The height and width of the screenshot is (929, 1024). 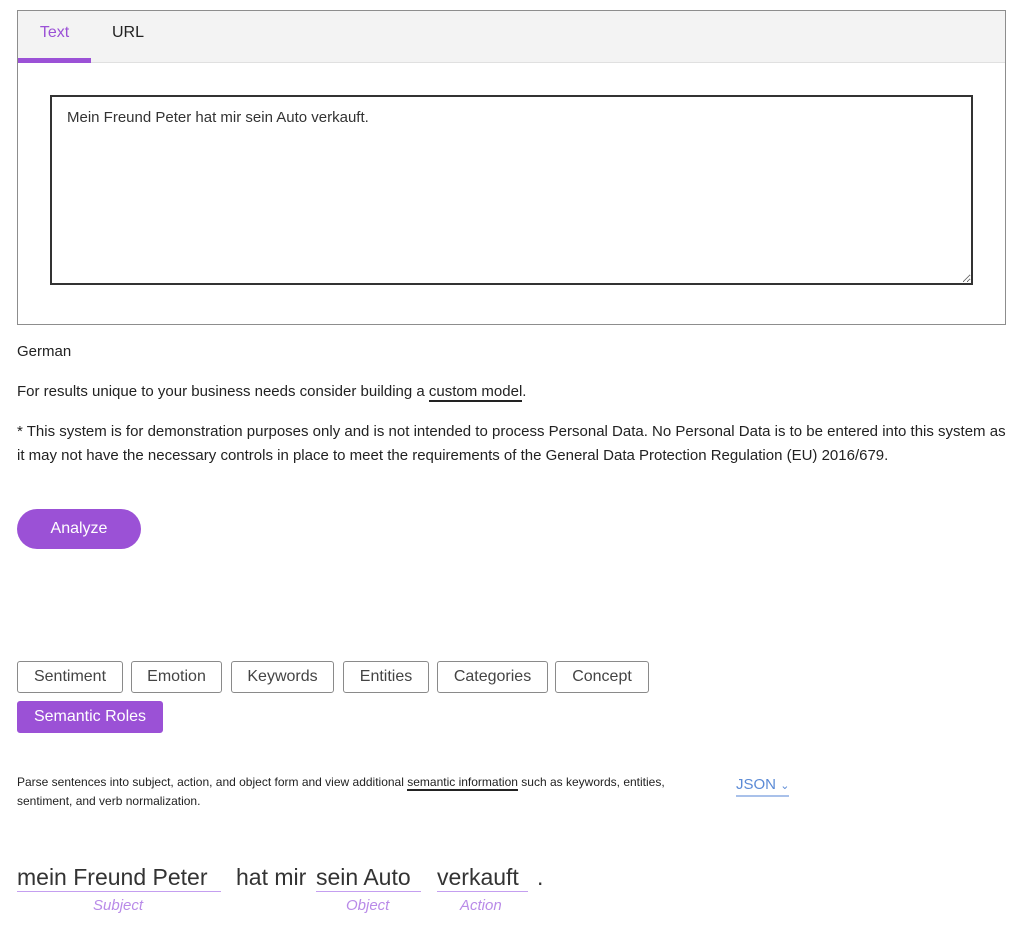 I want to click on object-label: Object, so click(x=368, y=905).